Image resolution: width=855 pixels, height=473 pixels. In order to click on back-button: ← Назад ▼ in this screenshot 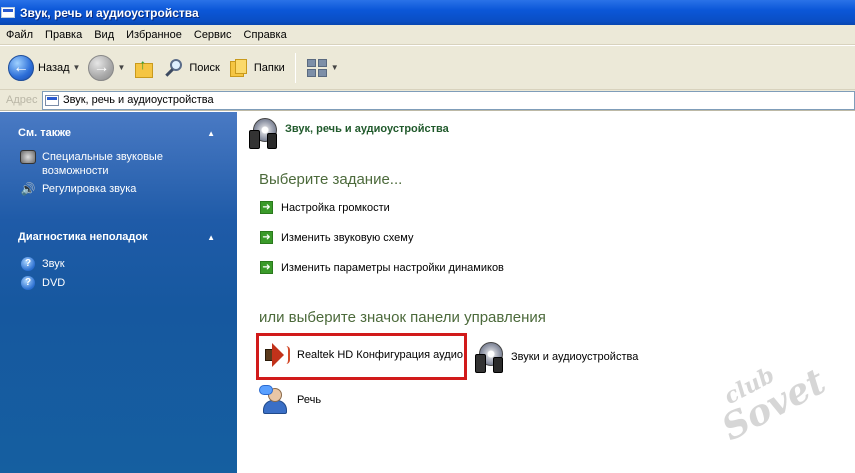, I will do `click(44, 68)`.